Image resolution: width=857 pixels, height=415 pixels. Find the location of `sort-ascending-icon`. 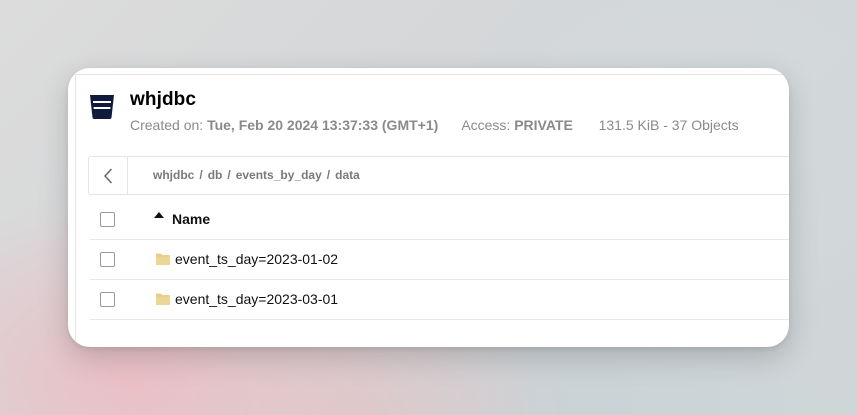

sort-ascending-icon is located at coordinates (159, 215).